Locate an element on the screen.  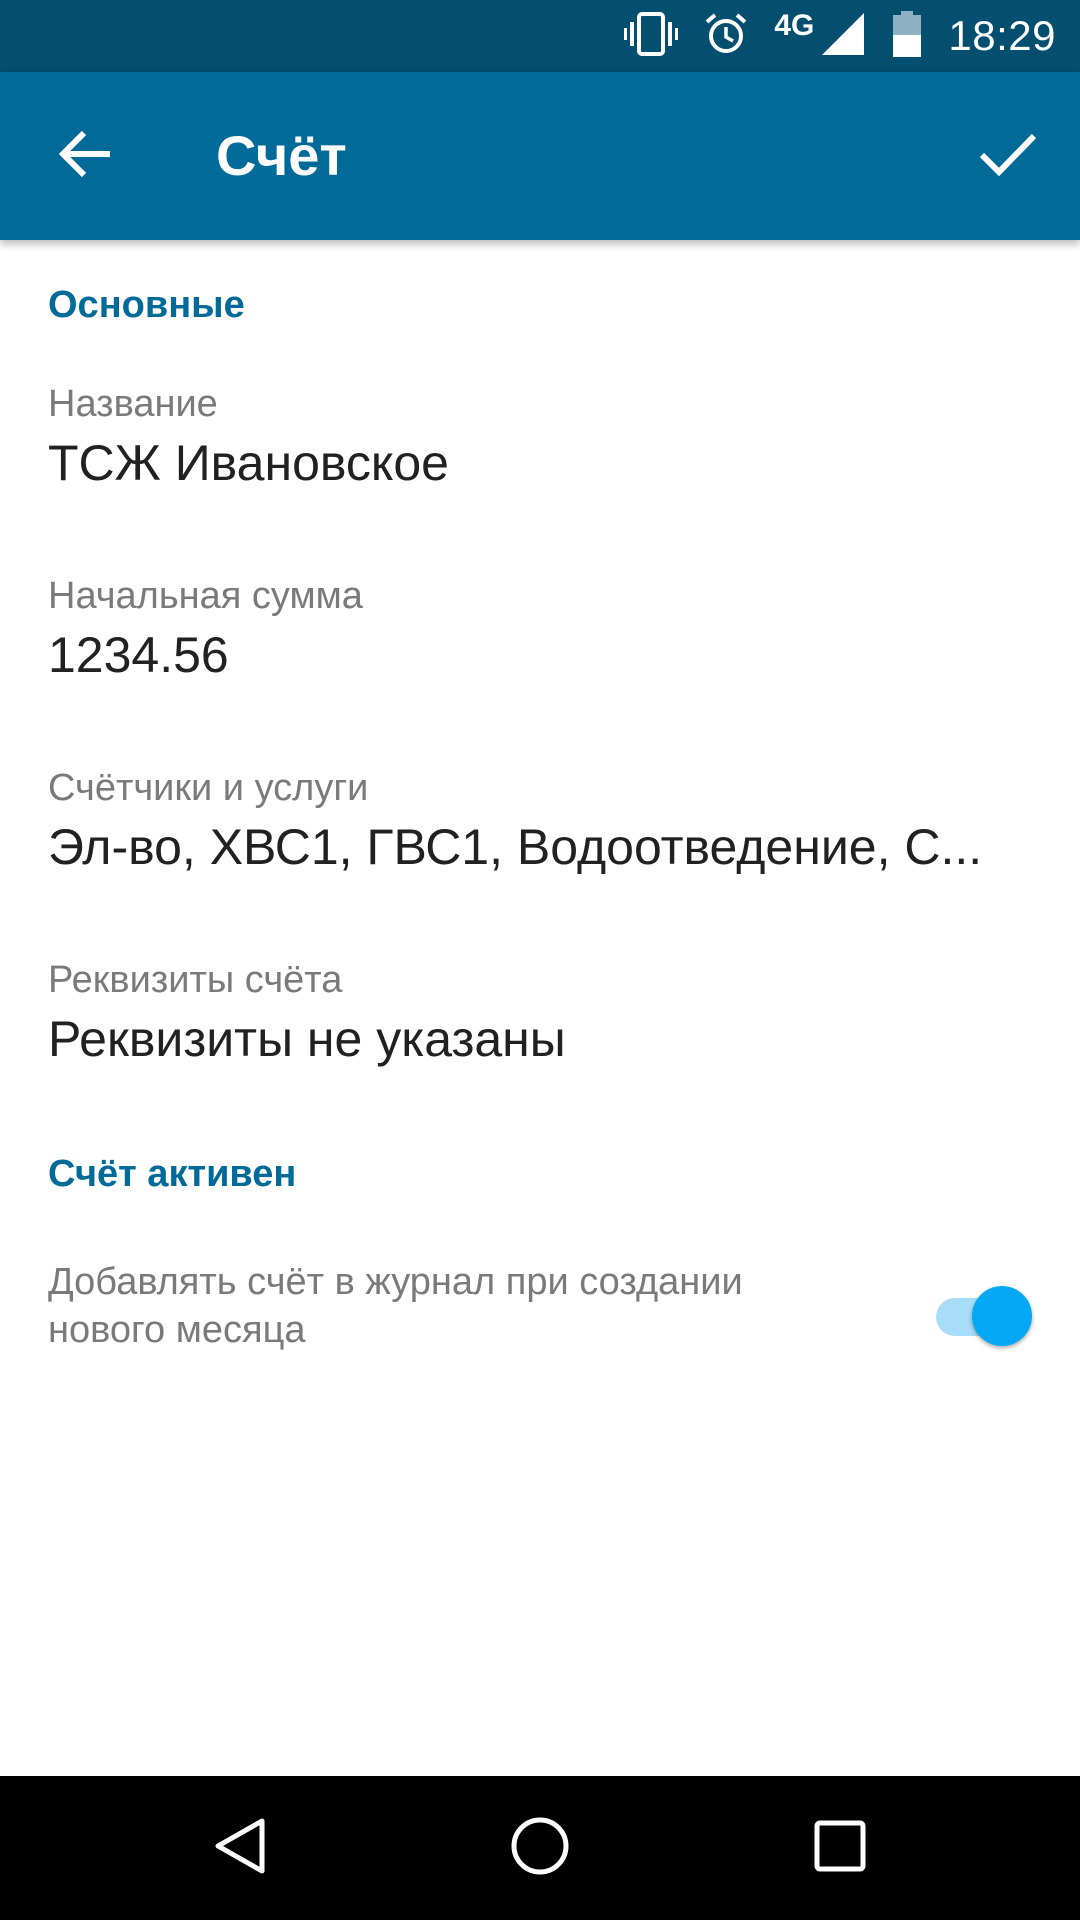
save-button is located at coordinates (1008, 156).